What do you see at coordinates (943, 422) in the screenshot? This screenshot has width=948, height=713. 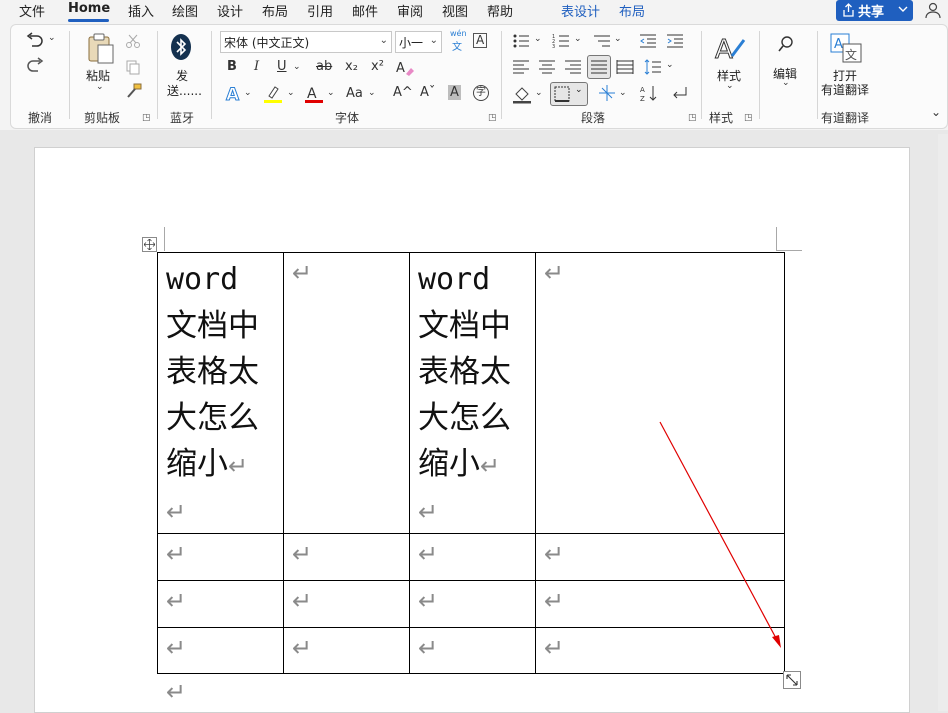 I see `vertical-scrollbar` at bounding box center [943, 422].